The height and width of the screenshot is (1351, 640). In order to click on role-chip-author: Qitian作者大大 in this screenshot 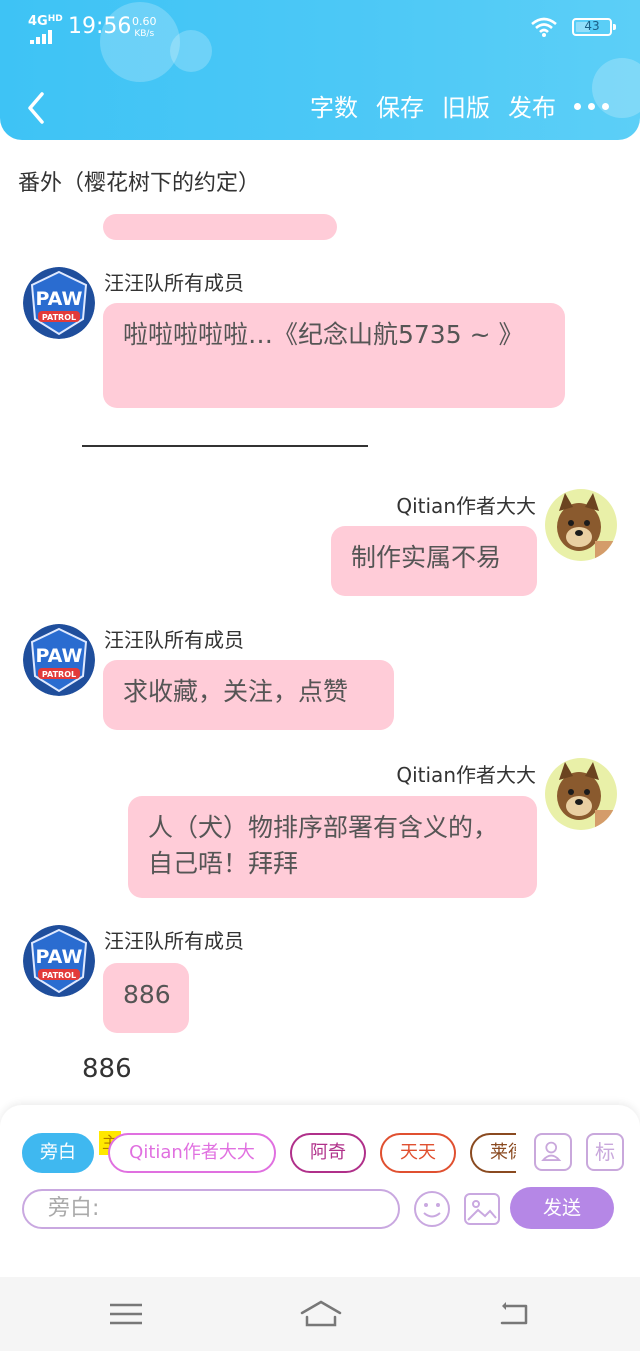, I will do `click(192, 1153)`.